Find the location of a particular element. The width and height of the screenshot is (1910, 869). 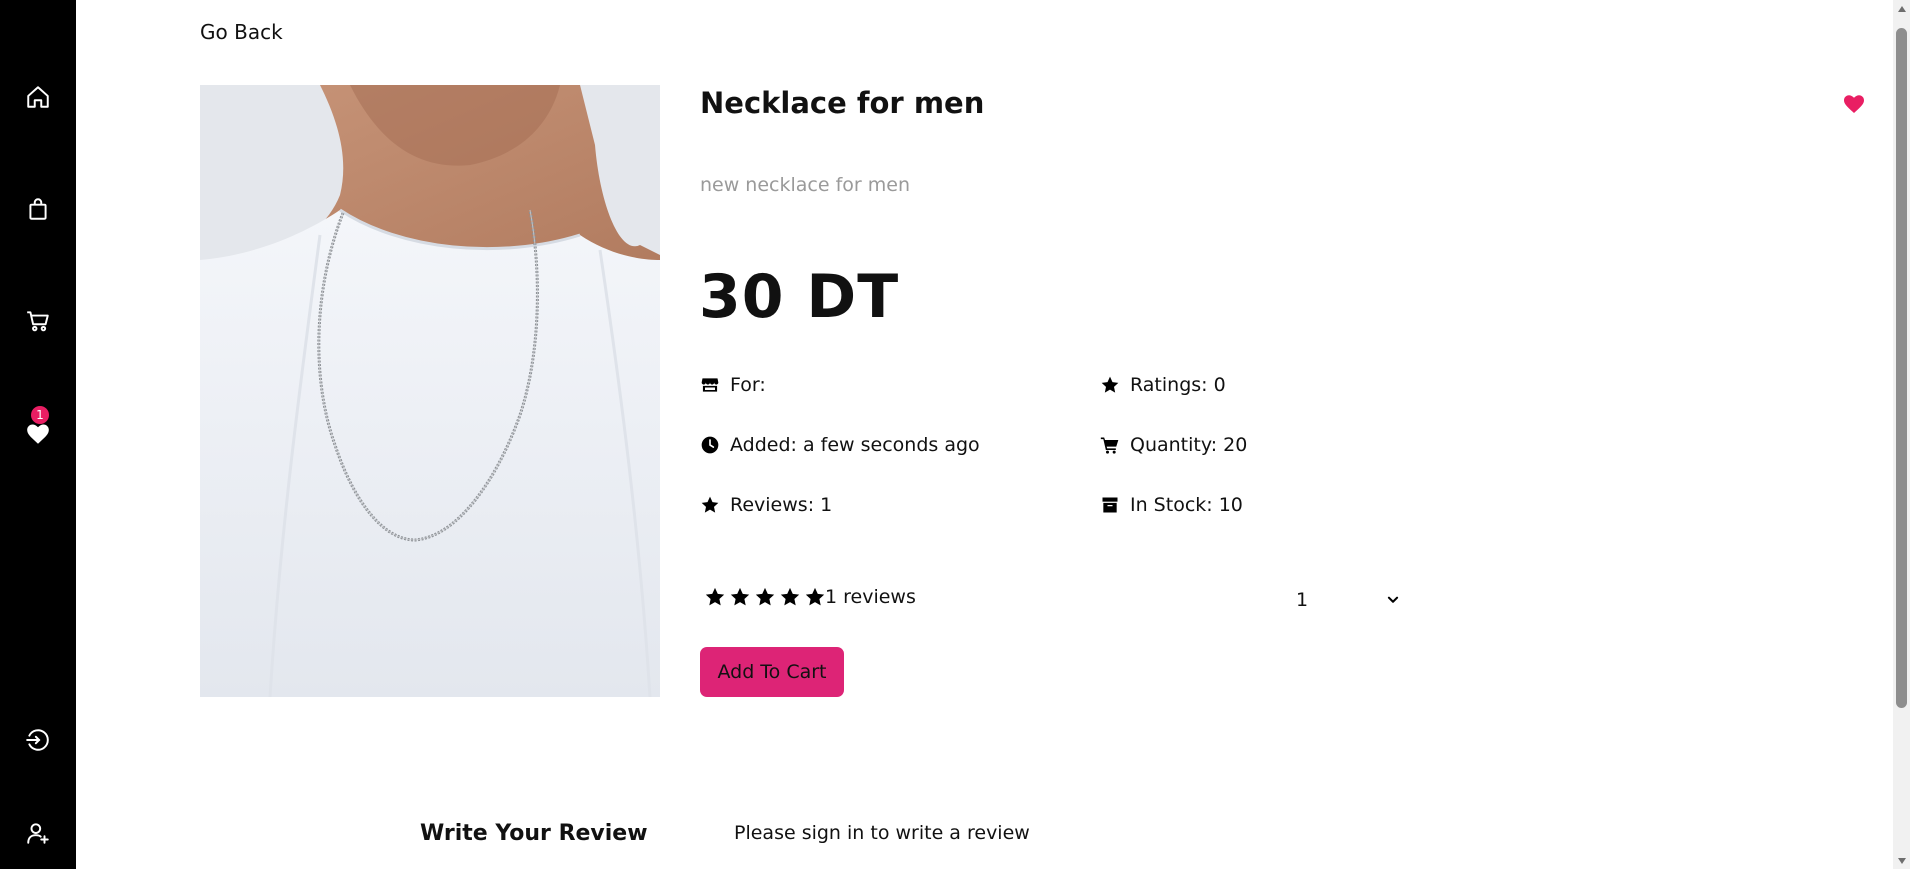

info-for: For: is located at coordinates (733, 385).